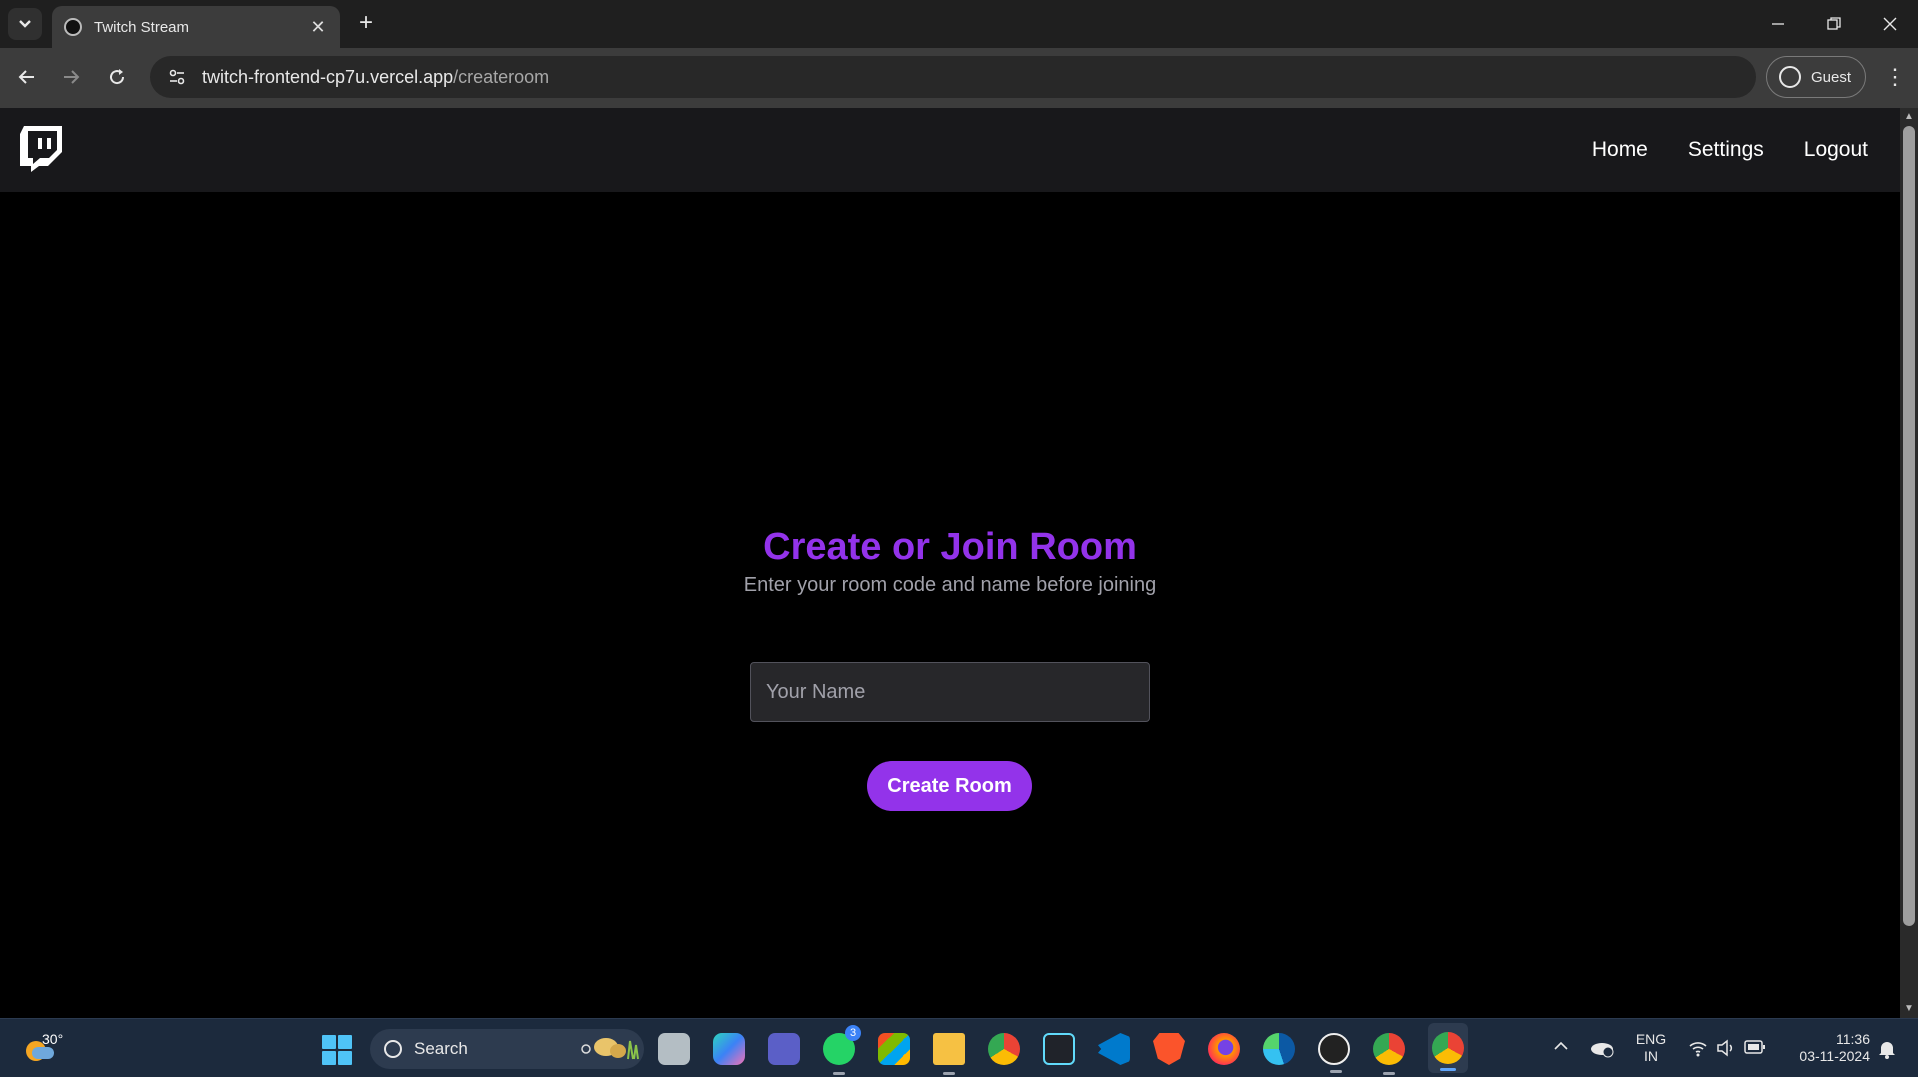  Describe the element at coordinates (1169, 1049) in the screenshot. I see `brave-icon` at that location.